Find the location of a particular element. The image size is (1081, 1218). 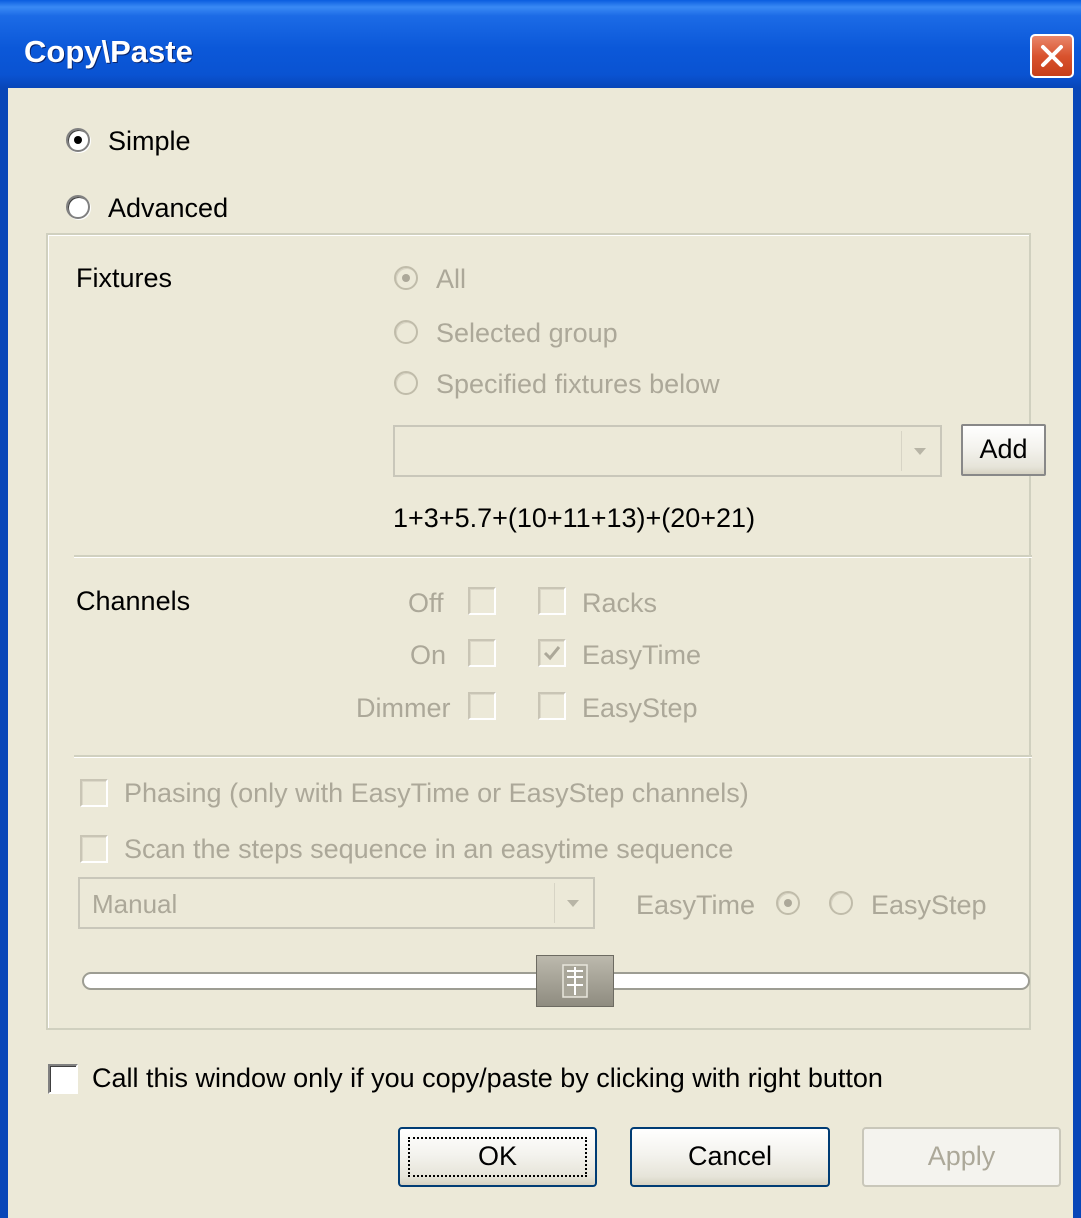

scan-mode-value: Manual is located at coordinates (135, 904).